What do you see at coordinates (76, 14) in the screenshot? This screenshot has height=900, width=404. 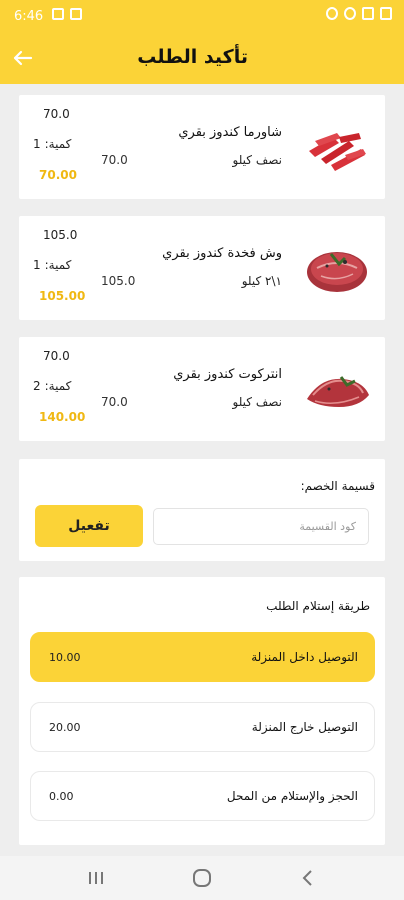 I see `app-notification-icon` at bounding box center [76, 14].